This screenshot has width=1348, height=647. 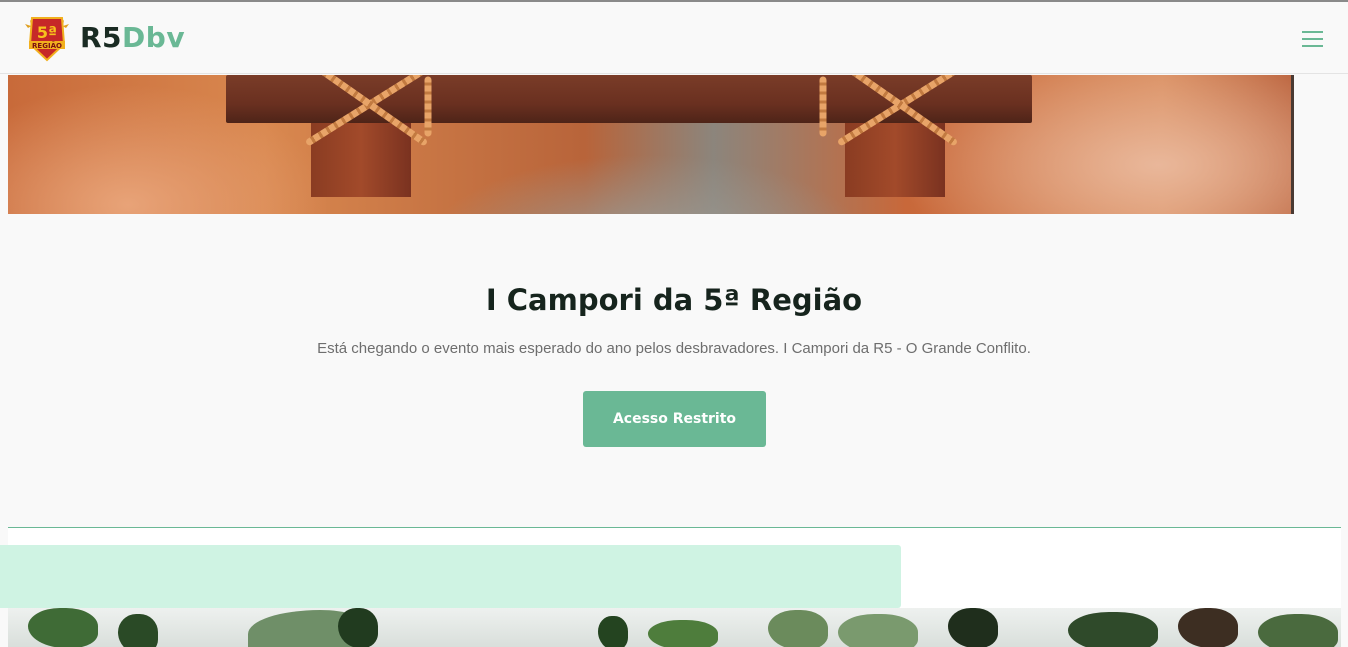 What do you see at coordinates (1313, 39) in the screenshot?
I see `hamburger-menu-icon` at bounding box center [1313, 39].